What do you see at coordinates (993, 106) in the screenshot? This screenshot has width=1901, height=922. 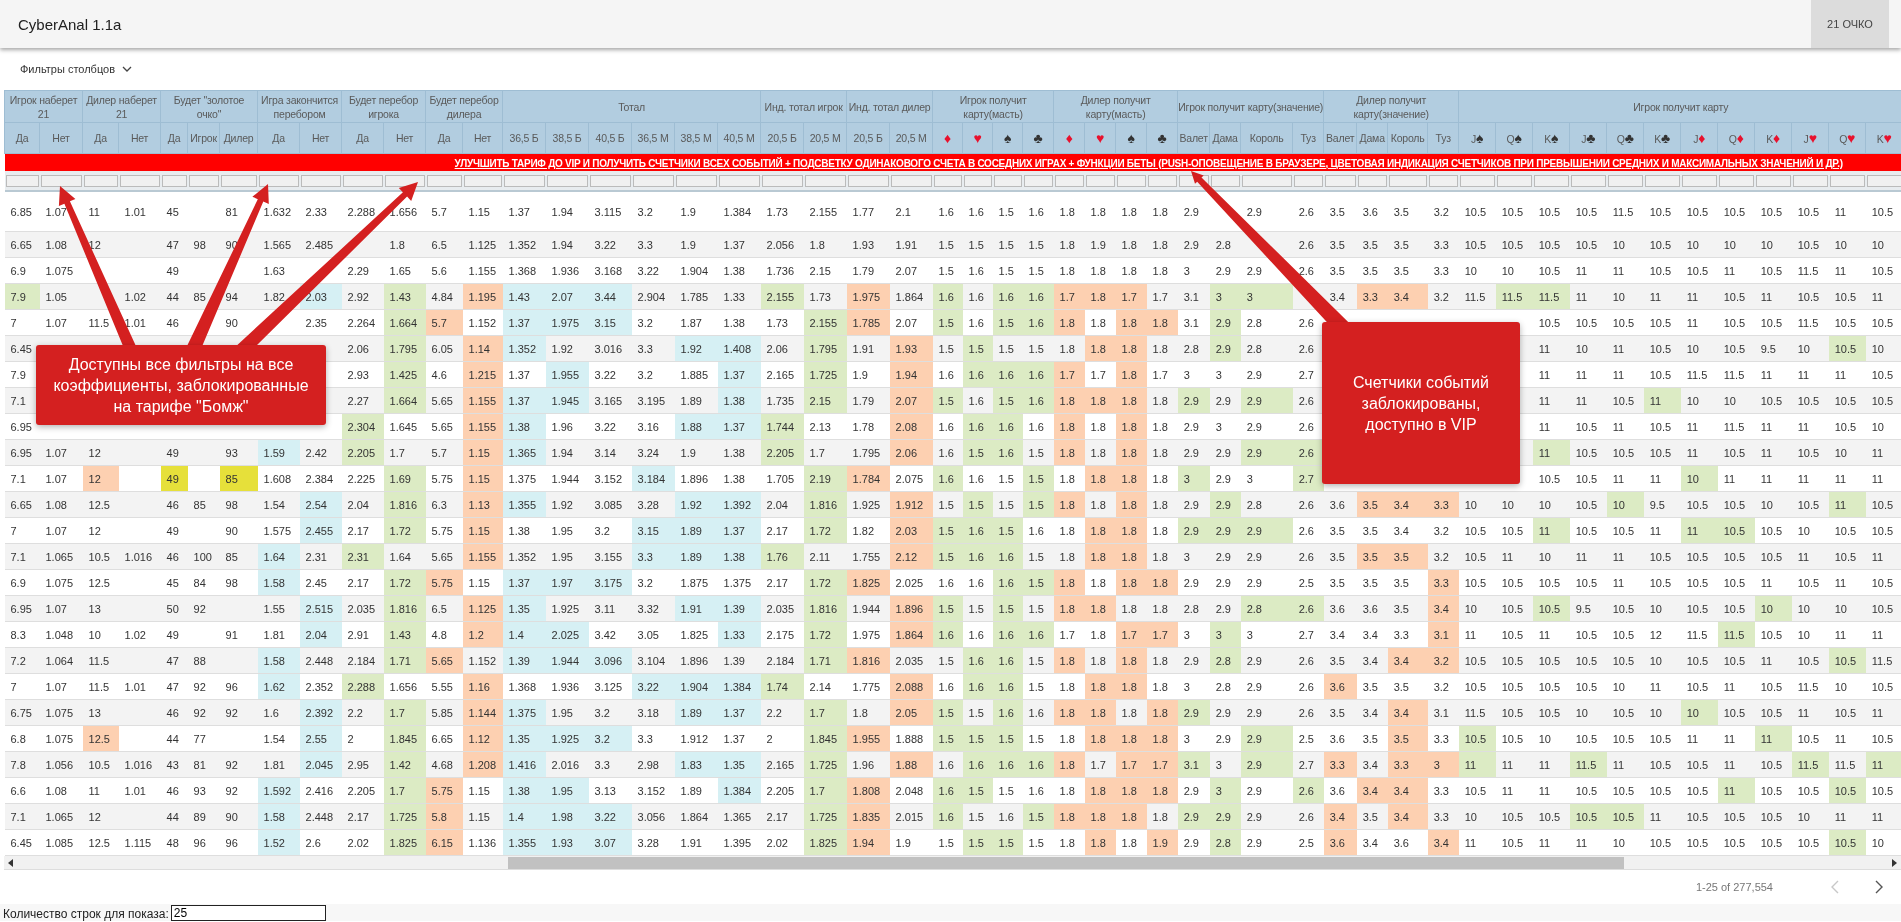 I see `column-group-header: Игрок получит карту(масть)` at bounding box center [993, 106].